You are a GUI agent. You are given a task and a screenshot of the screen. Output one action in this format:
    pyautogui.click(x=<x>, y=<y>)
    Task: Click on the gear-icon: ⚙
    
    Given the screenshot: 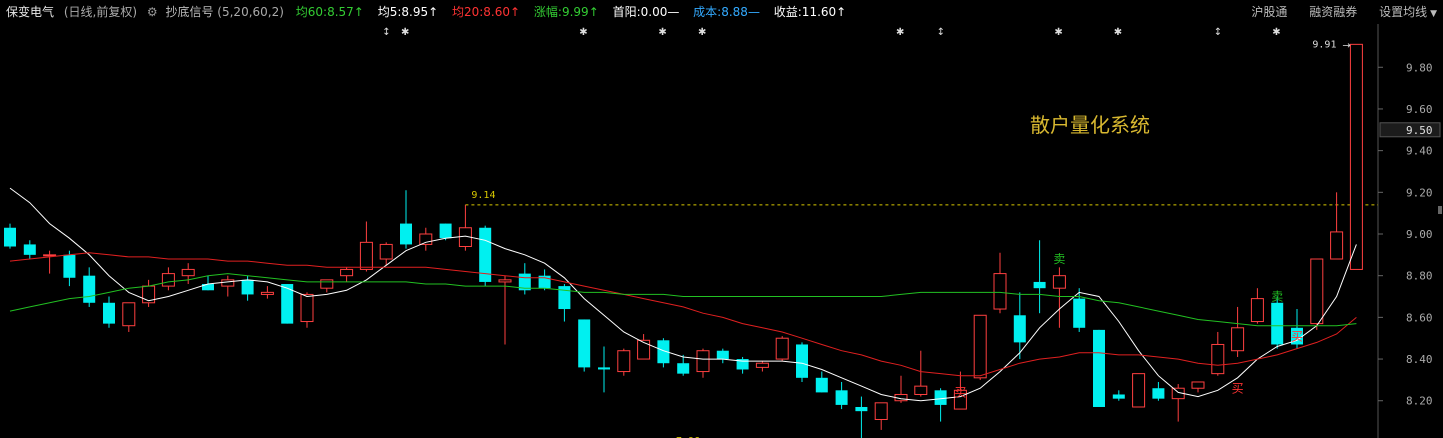 What is the action you would take?
    pyautogui.click(x=152, y=12)
    